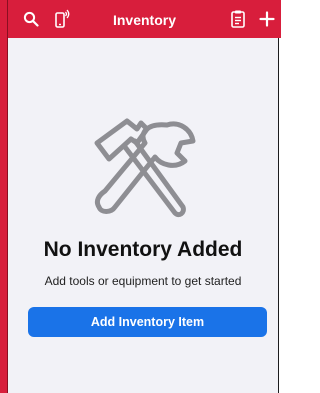 Image resolution: width=320 pixels, height=393 pixels. Describe the element at coordinates (144, 19) in the screenshot. I see `navigation-bar: Inventory` at that location.